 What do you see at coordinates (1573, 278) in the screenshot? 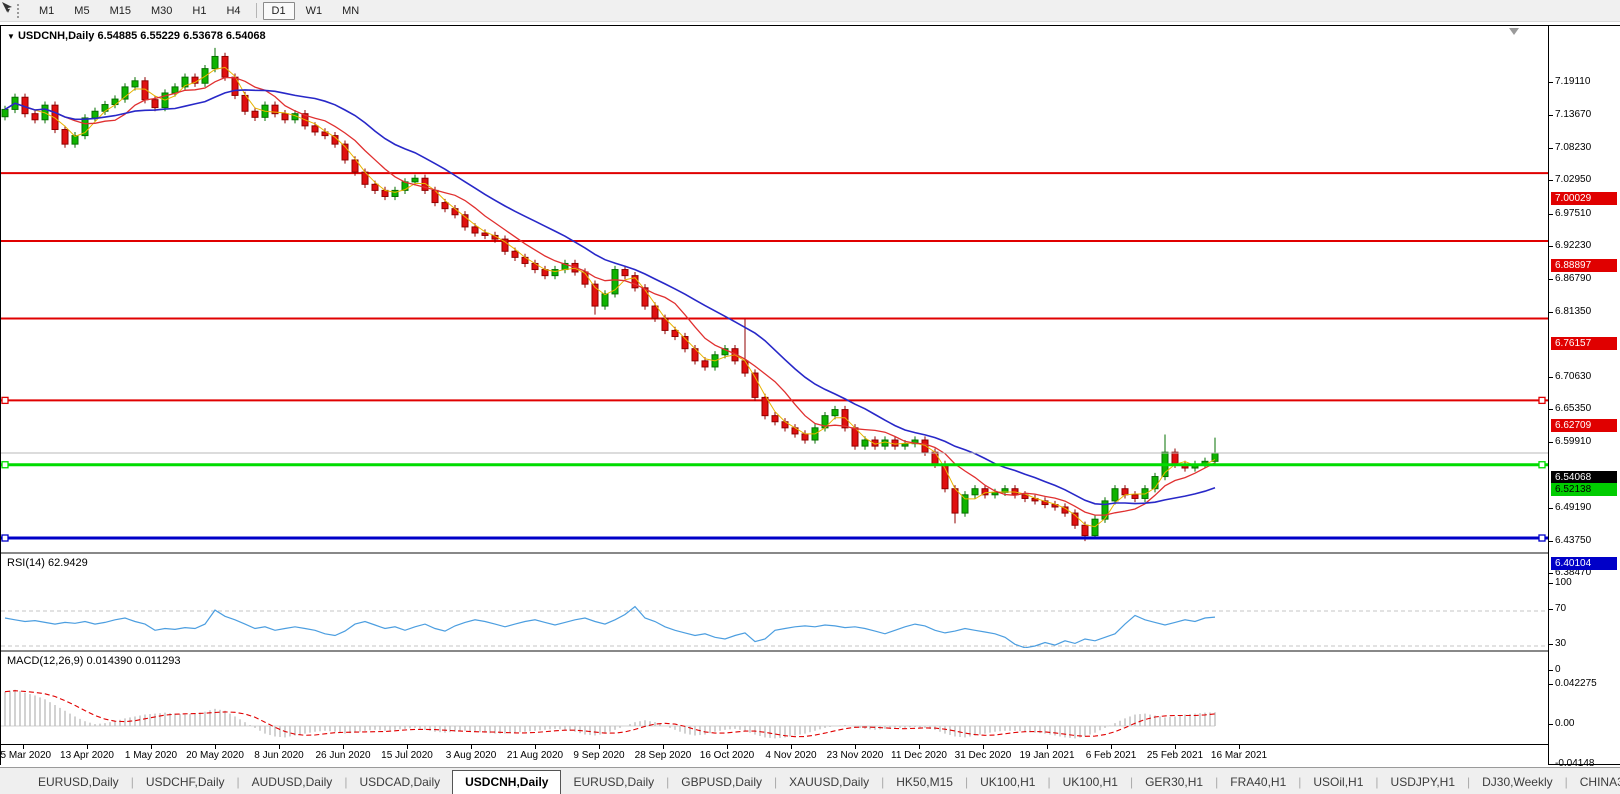
I see `price-axis-label: 6.86790` at bounding box center [1573, 278].